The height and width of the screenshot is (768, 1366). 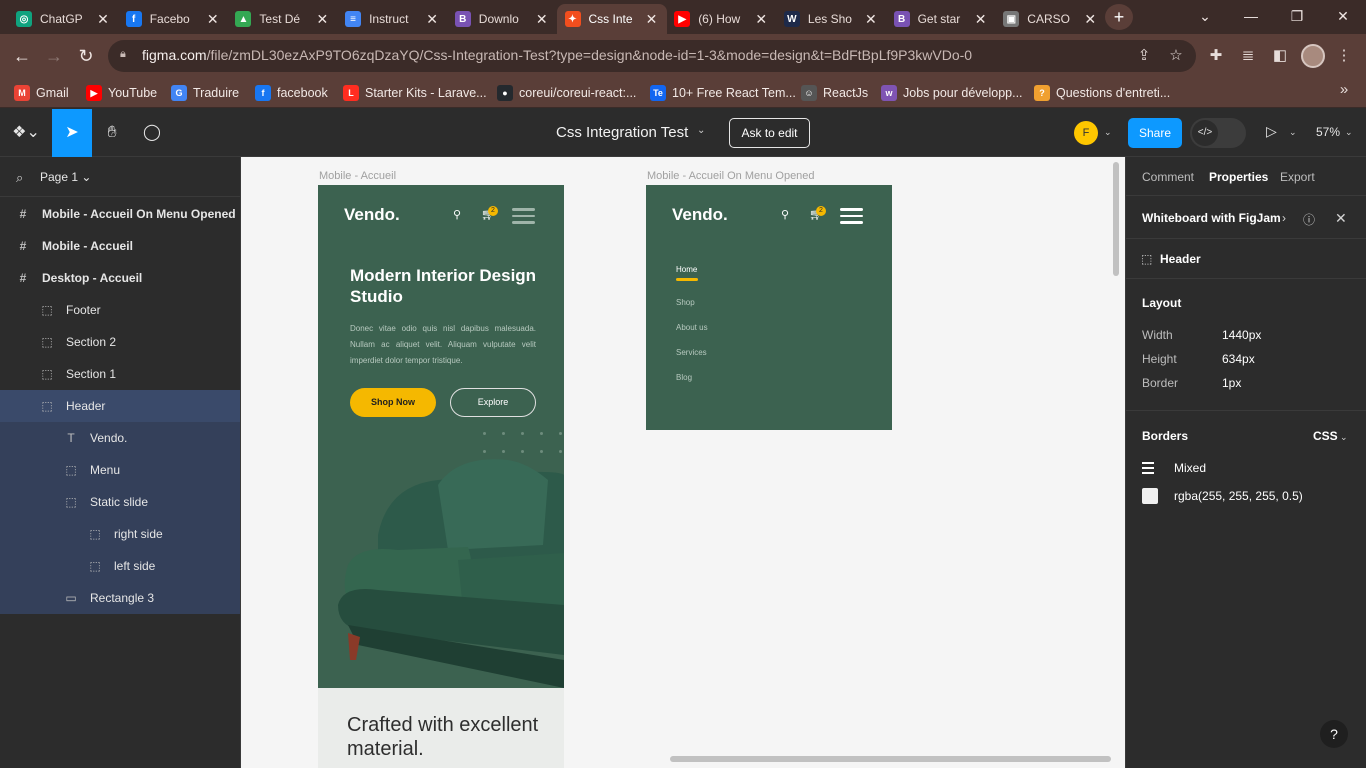 What do you see at coordinates (1050, 19) in the screenshot?
I see `browser-tab: ▣ CARSO ✕` at bounding box center [1050, 19].